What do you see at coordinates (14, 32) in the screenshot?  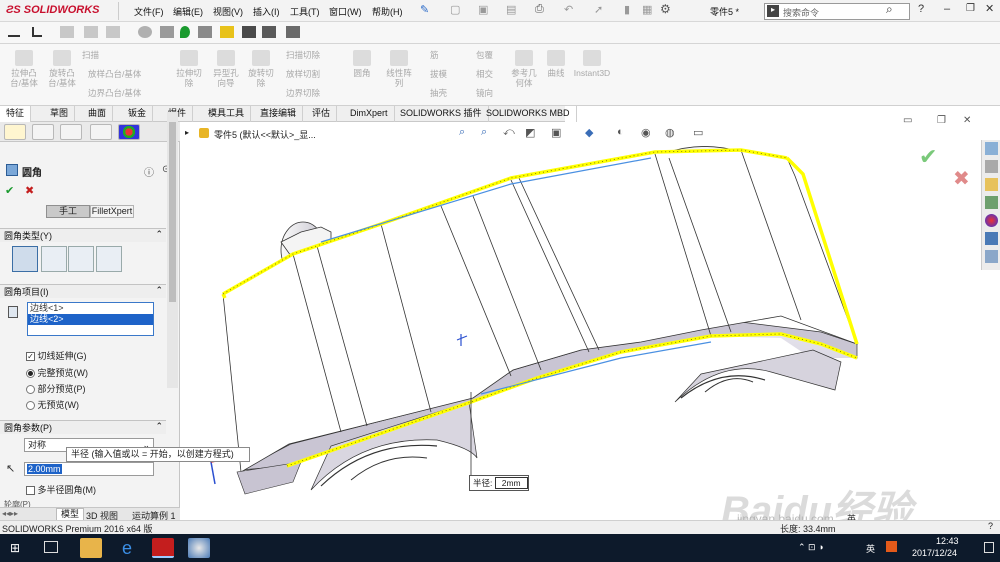 I see `smart-dimension-icon` at bounding box center [14, 32].